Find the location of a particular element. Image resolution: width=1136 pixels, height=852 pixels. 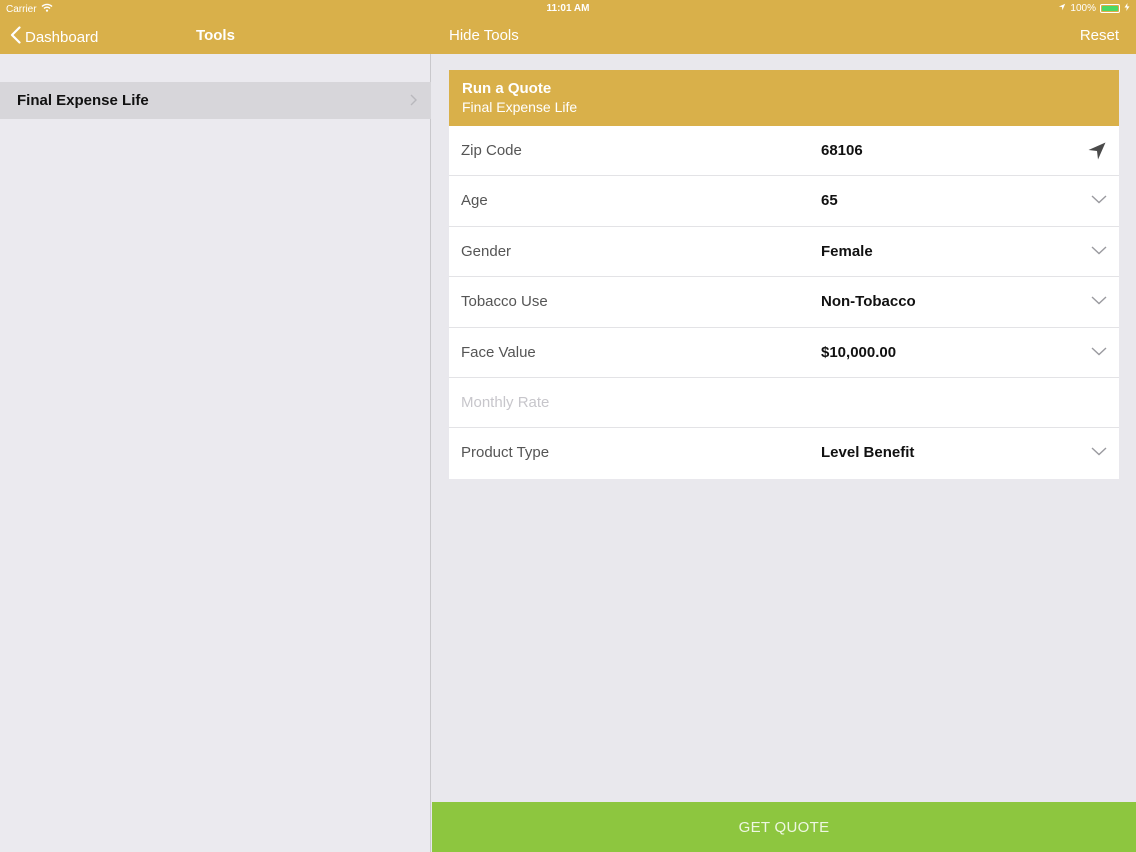

quote-subtitle: Final Expense Life is located at coordinates (520, 107).